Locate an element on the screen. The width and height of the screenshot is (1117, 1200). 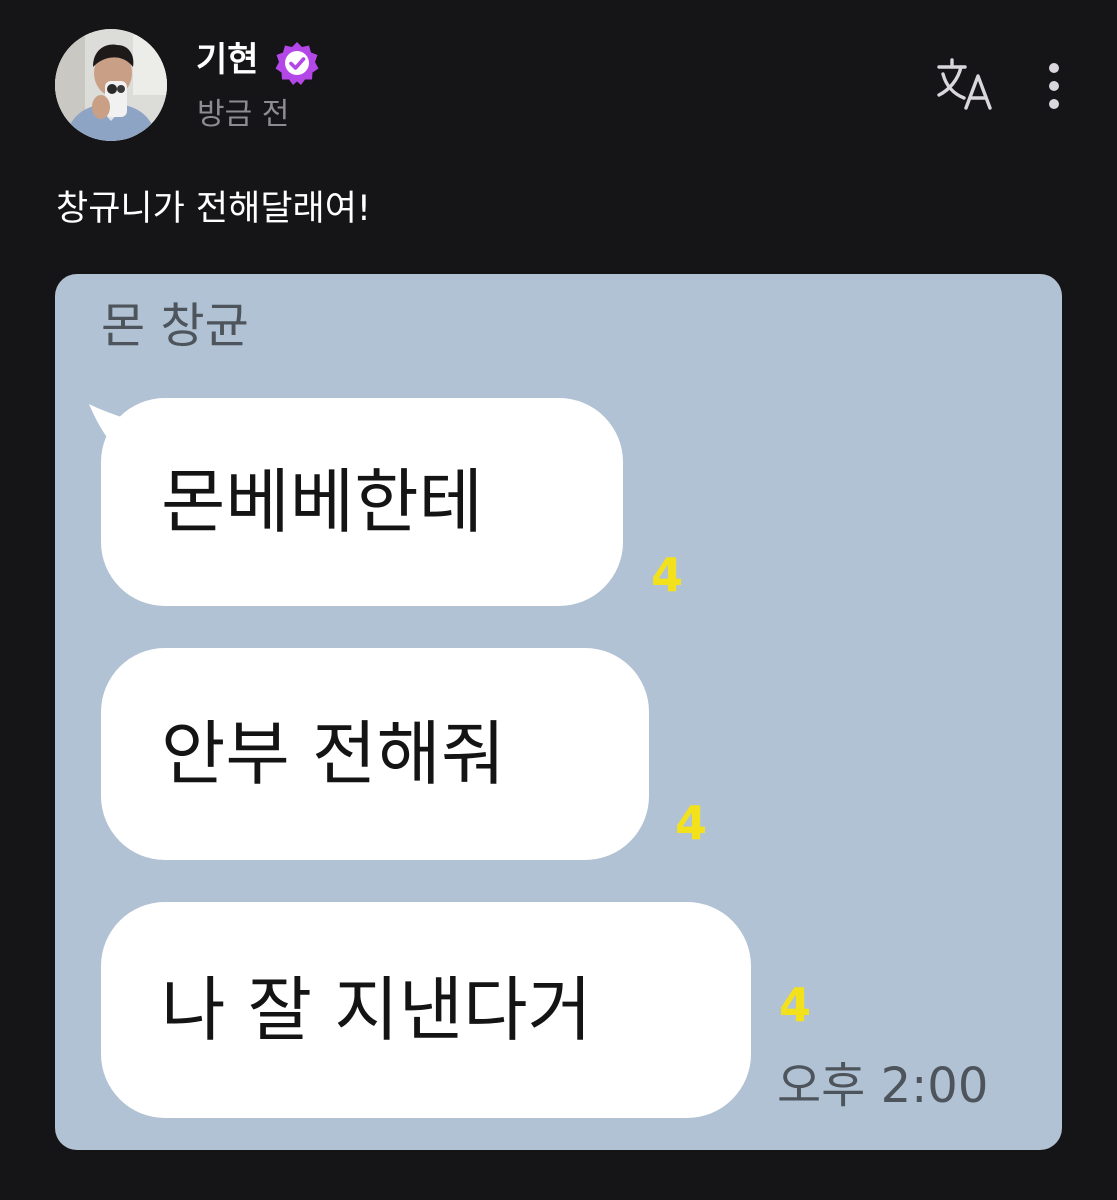
post-timestamp: 방금 전 is located at coordinates (243, 114).